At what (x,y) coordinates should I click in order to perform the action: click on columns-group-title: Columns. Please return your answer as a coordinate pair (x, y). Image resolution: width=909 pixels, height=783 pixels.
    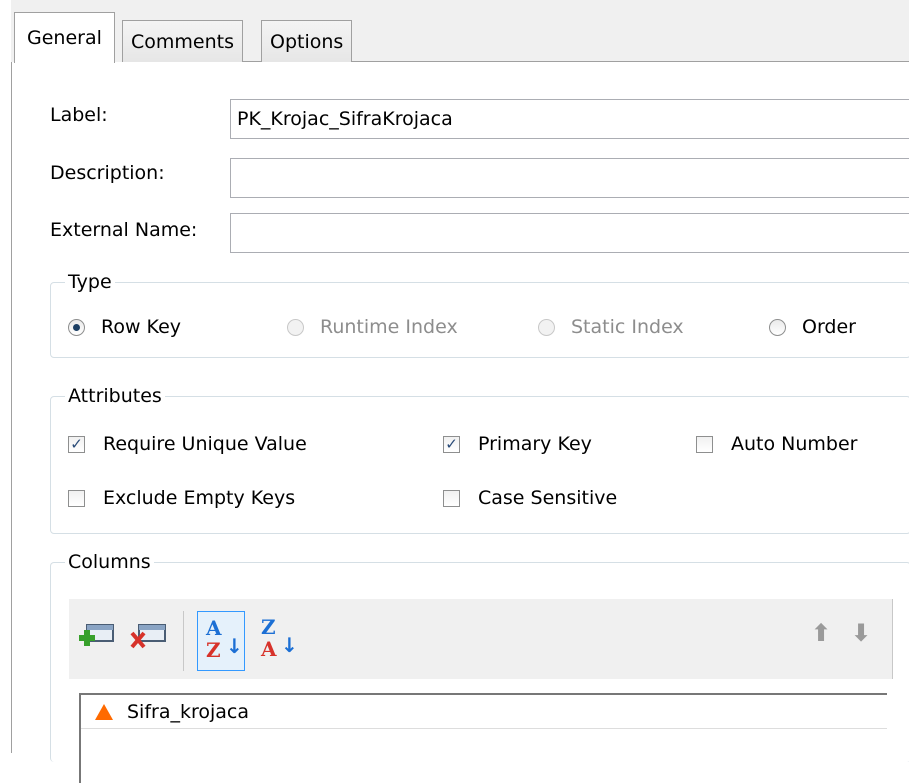
    Looking at the image, I should click on (109, 562).